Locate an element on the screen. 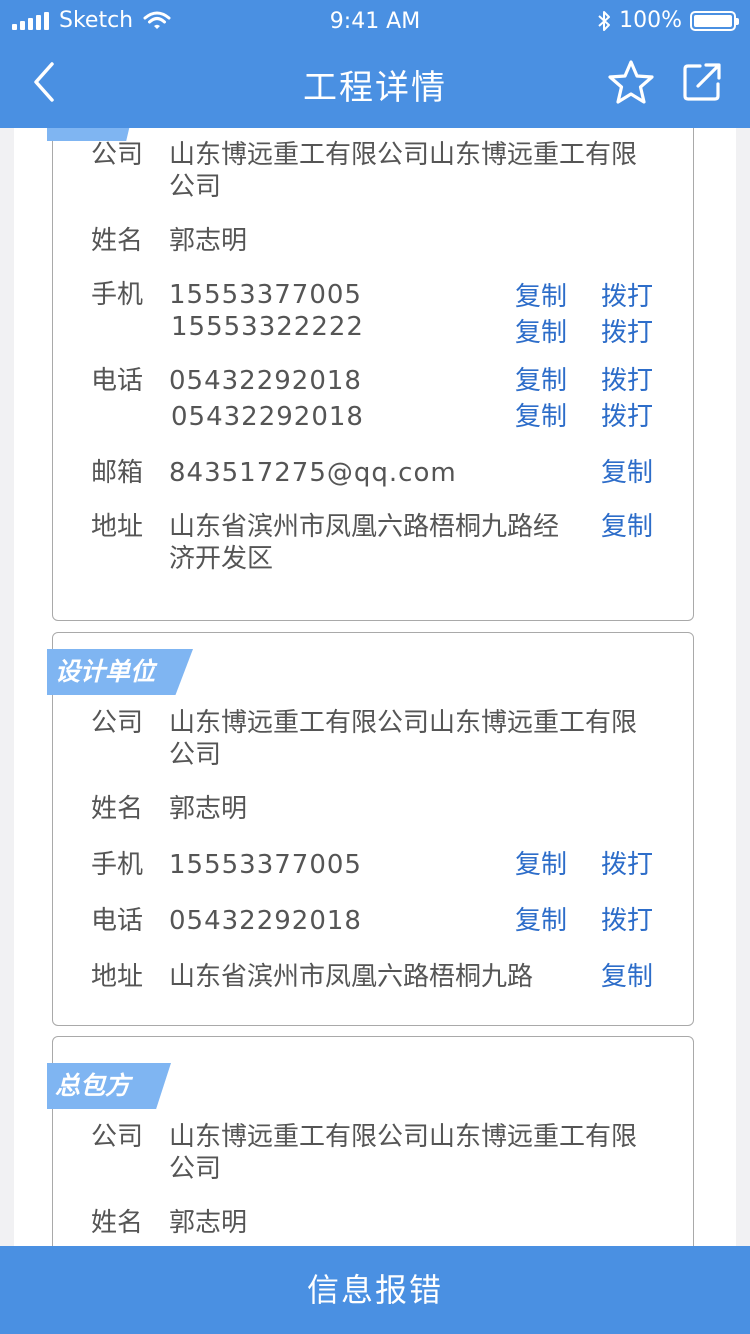 This screenshot has height=1334, width=750. email-label: 邮箱 is located at coordinates (117, 473).